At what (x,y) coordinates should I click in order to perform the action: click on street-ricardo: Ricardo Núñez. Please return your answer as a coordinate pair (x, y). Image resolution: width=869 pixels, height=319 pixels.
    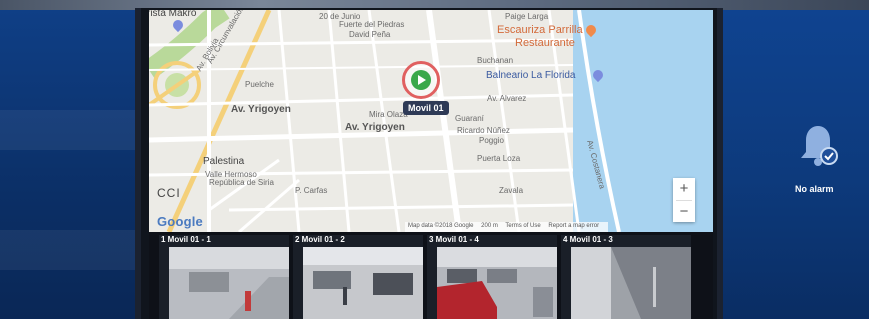
    Looking at the image, I should click on (483, 130).